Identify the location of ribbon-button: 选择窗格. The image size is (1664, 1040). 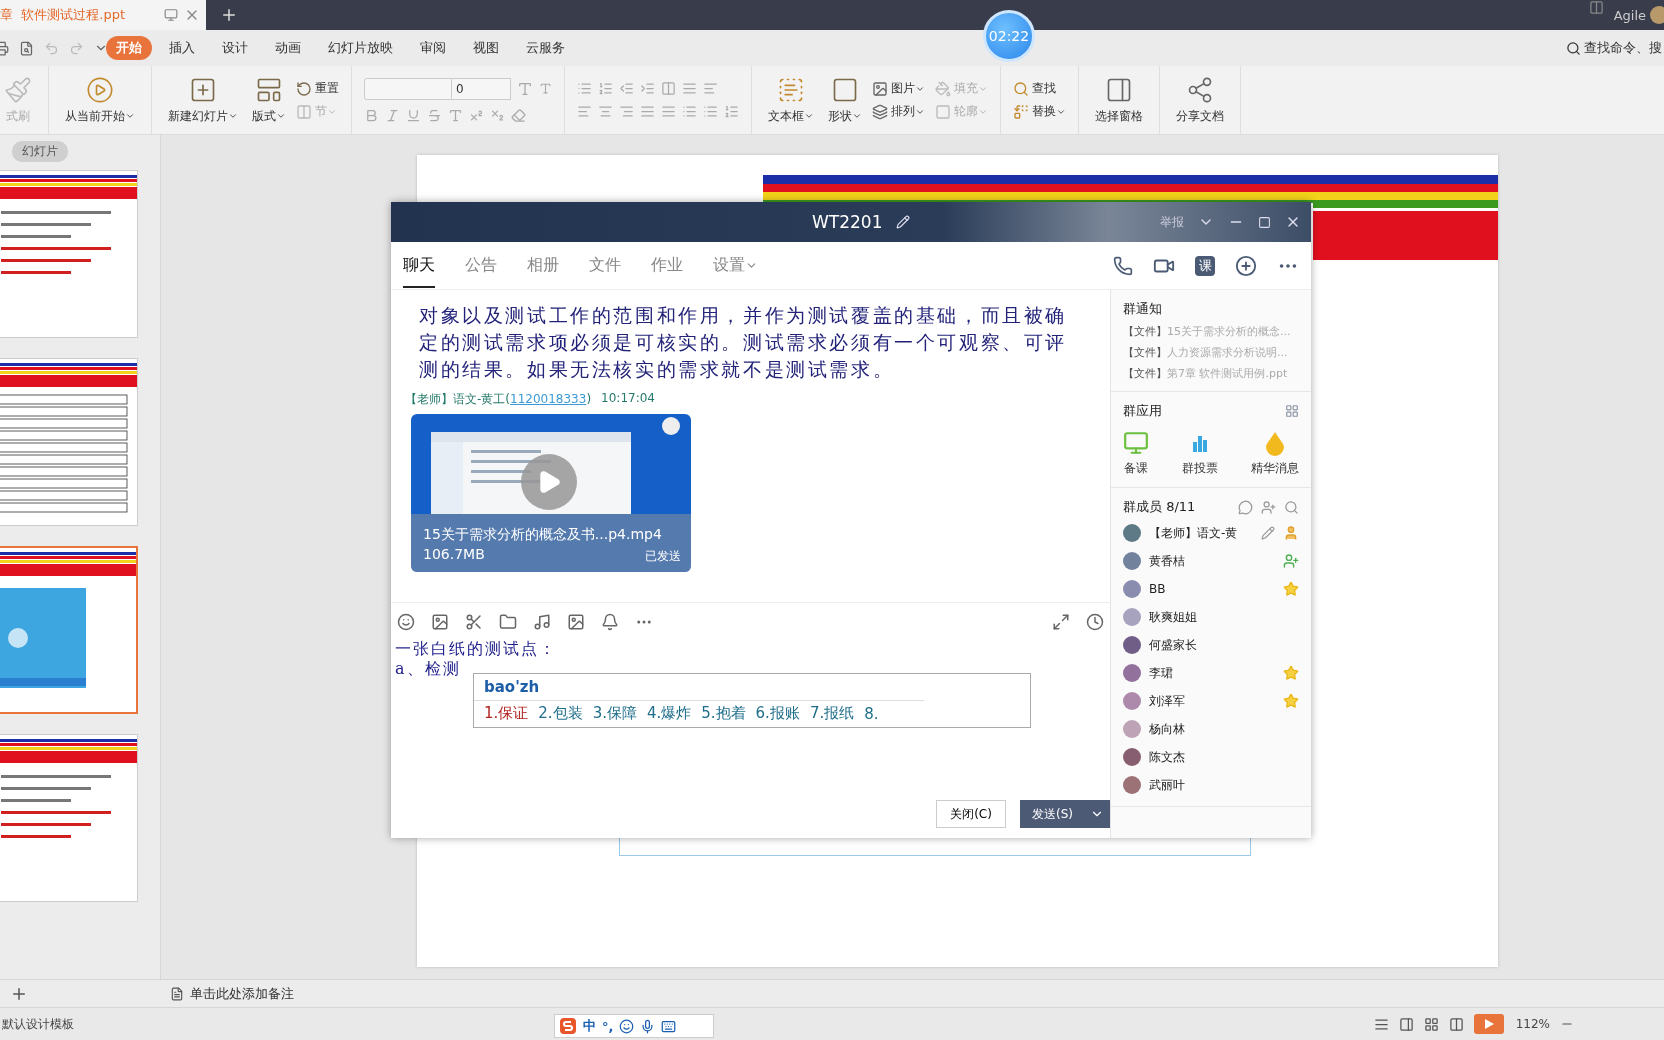
(1119, 100).